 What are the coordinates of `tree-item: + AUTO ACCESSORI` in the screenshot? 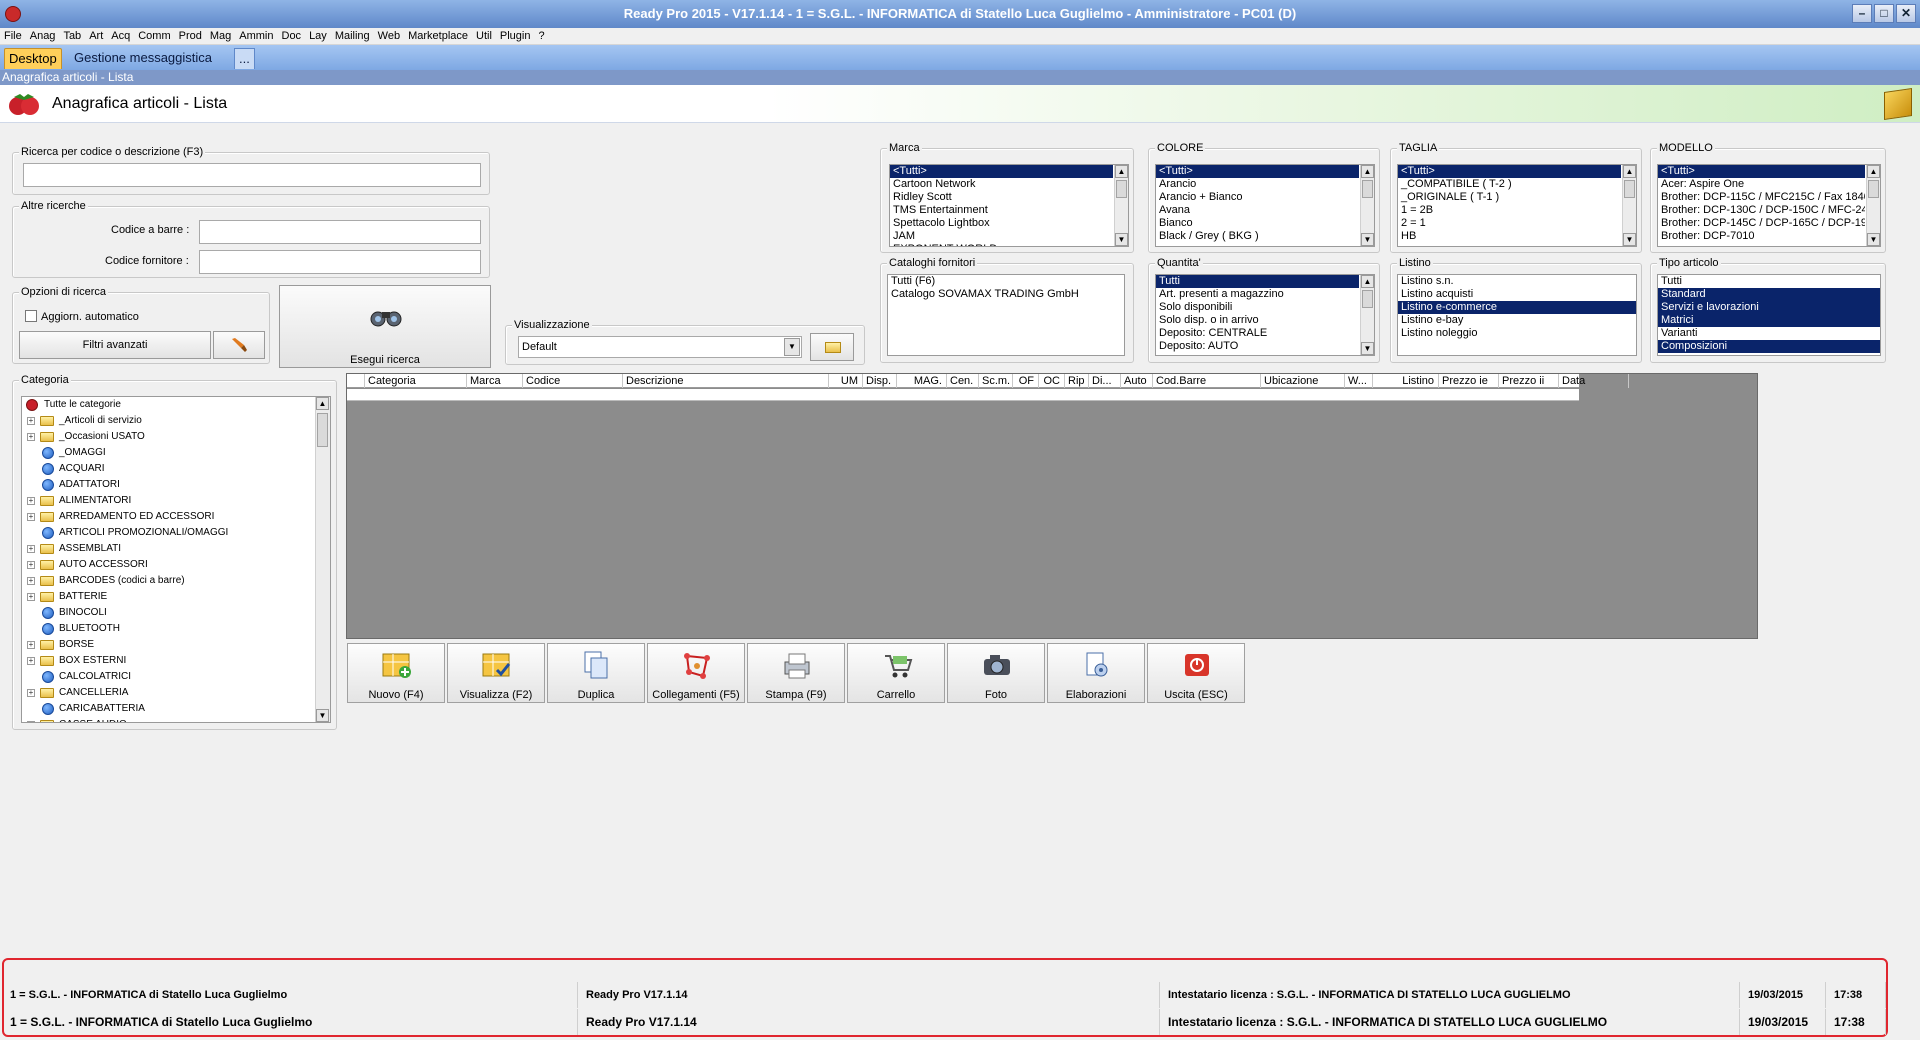 It's located at (176, 565).